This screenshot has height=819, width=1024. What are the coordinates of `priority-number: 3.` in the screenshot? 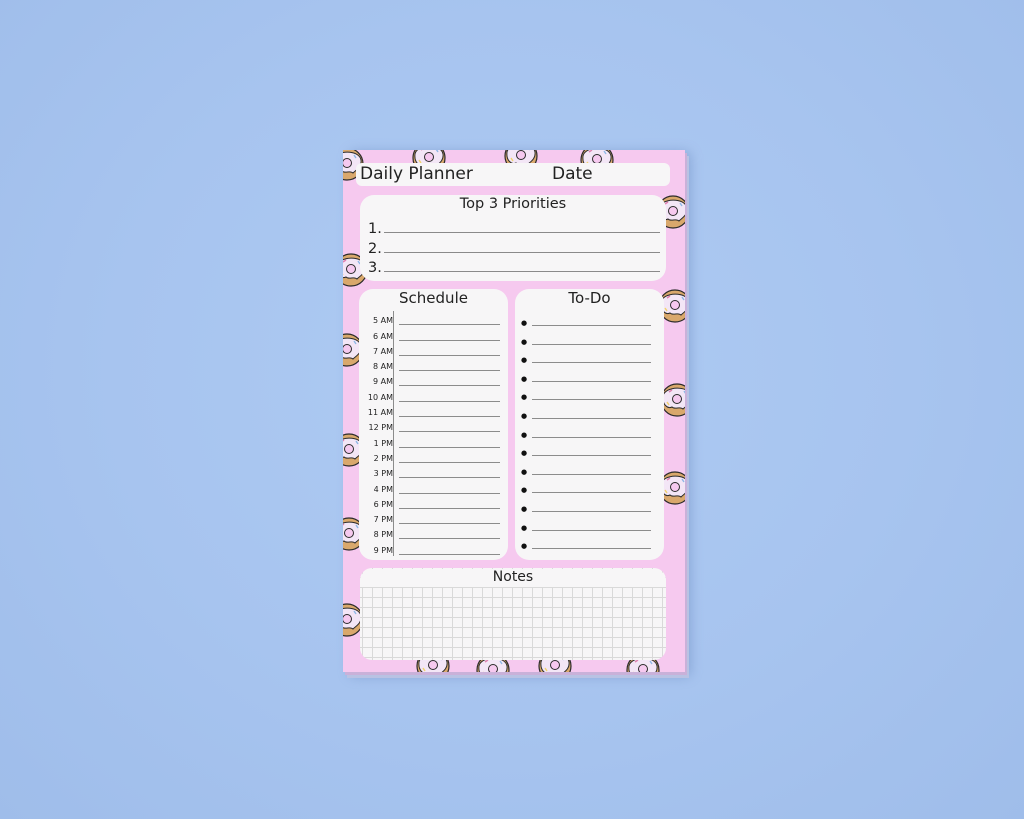 It's located at (375, 268).